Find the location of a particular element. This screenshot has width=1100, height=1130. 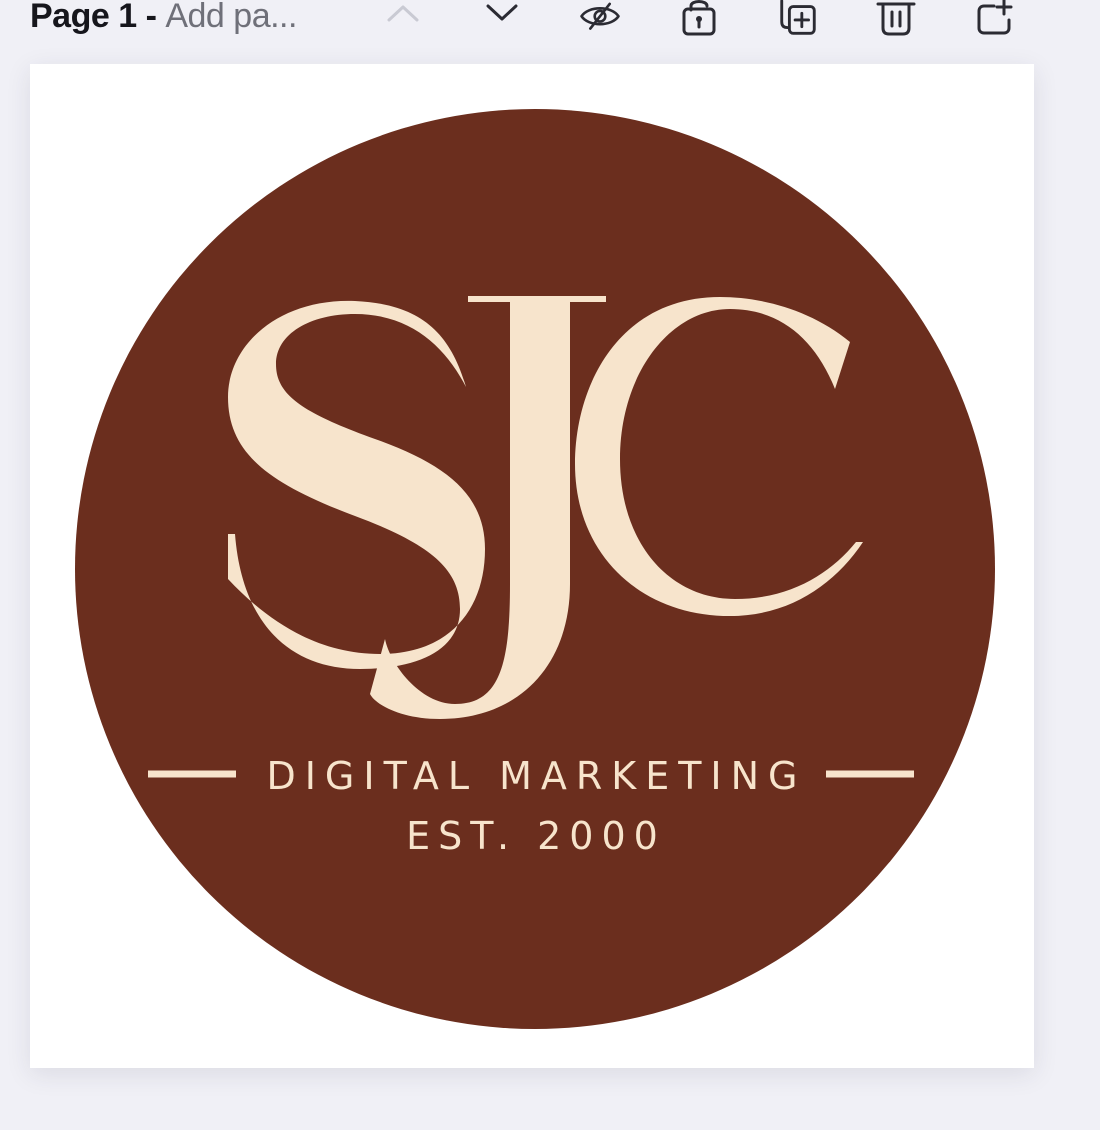

duplicate-page-button is located at coordinates (798, 20).